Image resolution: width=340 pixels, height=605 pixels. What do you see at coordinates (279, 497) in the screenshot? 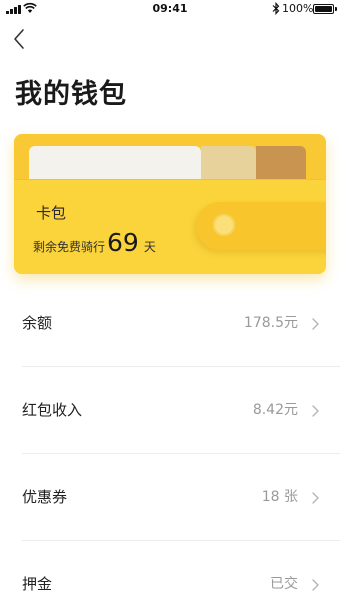
I see `list-item-value: 18 张` at bounding box center [279, 497].